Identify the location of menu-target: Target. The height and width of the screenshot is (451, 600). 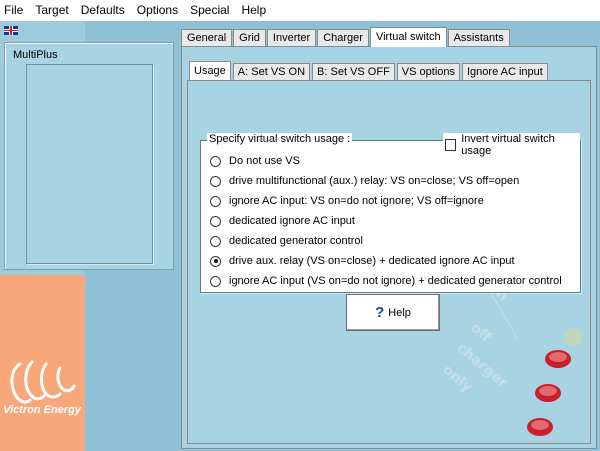
(51, 10).